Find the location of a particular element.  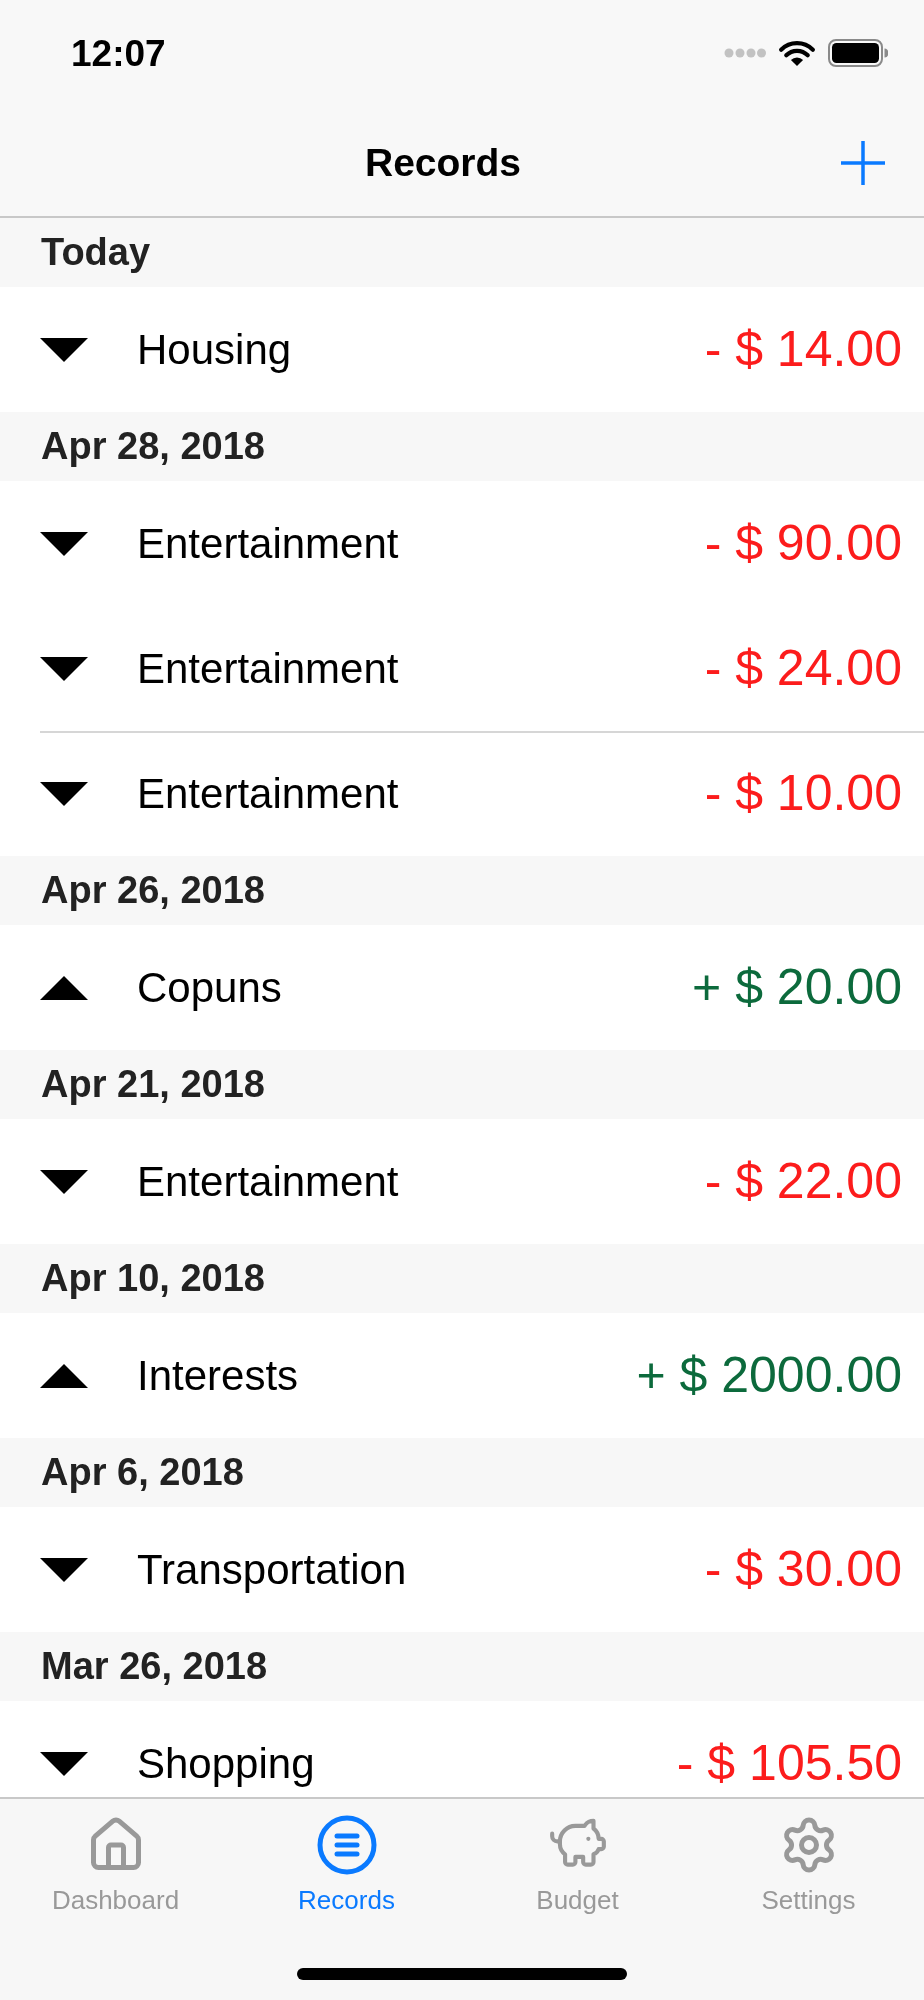

amount-label: - $ 10.00 is located at coordinates (803, 793).